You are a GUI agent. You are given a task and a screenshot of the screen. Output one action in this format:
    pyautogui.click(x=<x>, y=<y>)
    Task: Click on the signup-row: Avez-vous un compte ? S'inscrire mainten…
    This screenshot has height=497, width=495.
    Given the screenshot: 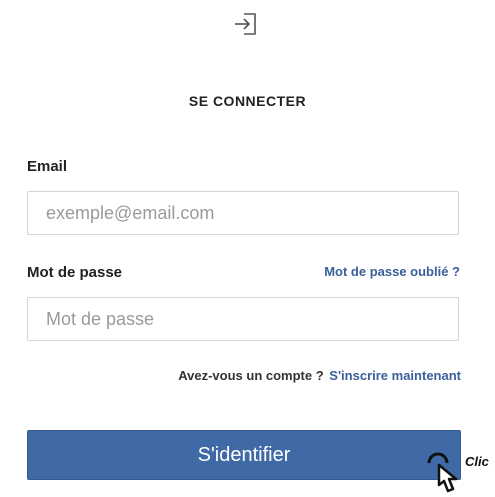 What is the action you would take?
    pyautogui.click(x=319, y=375)
    